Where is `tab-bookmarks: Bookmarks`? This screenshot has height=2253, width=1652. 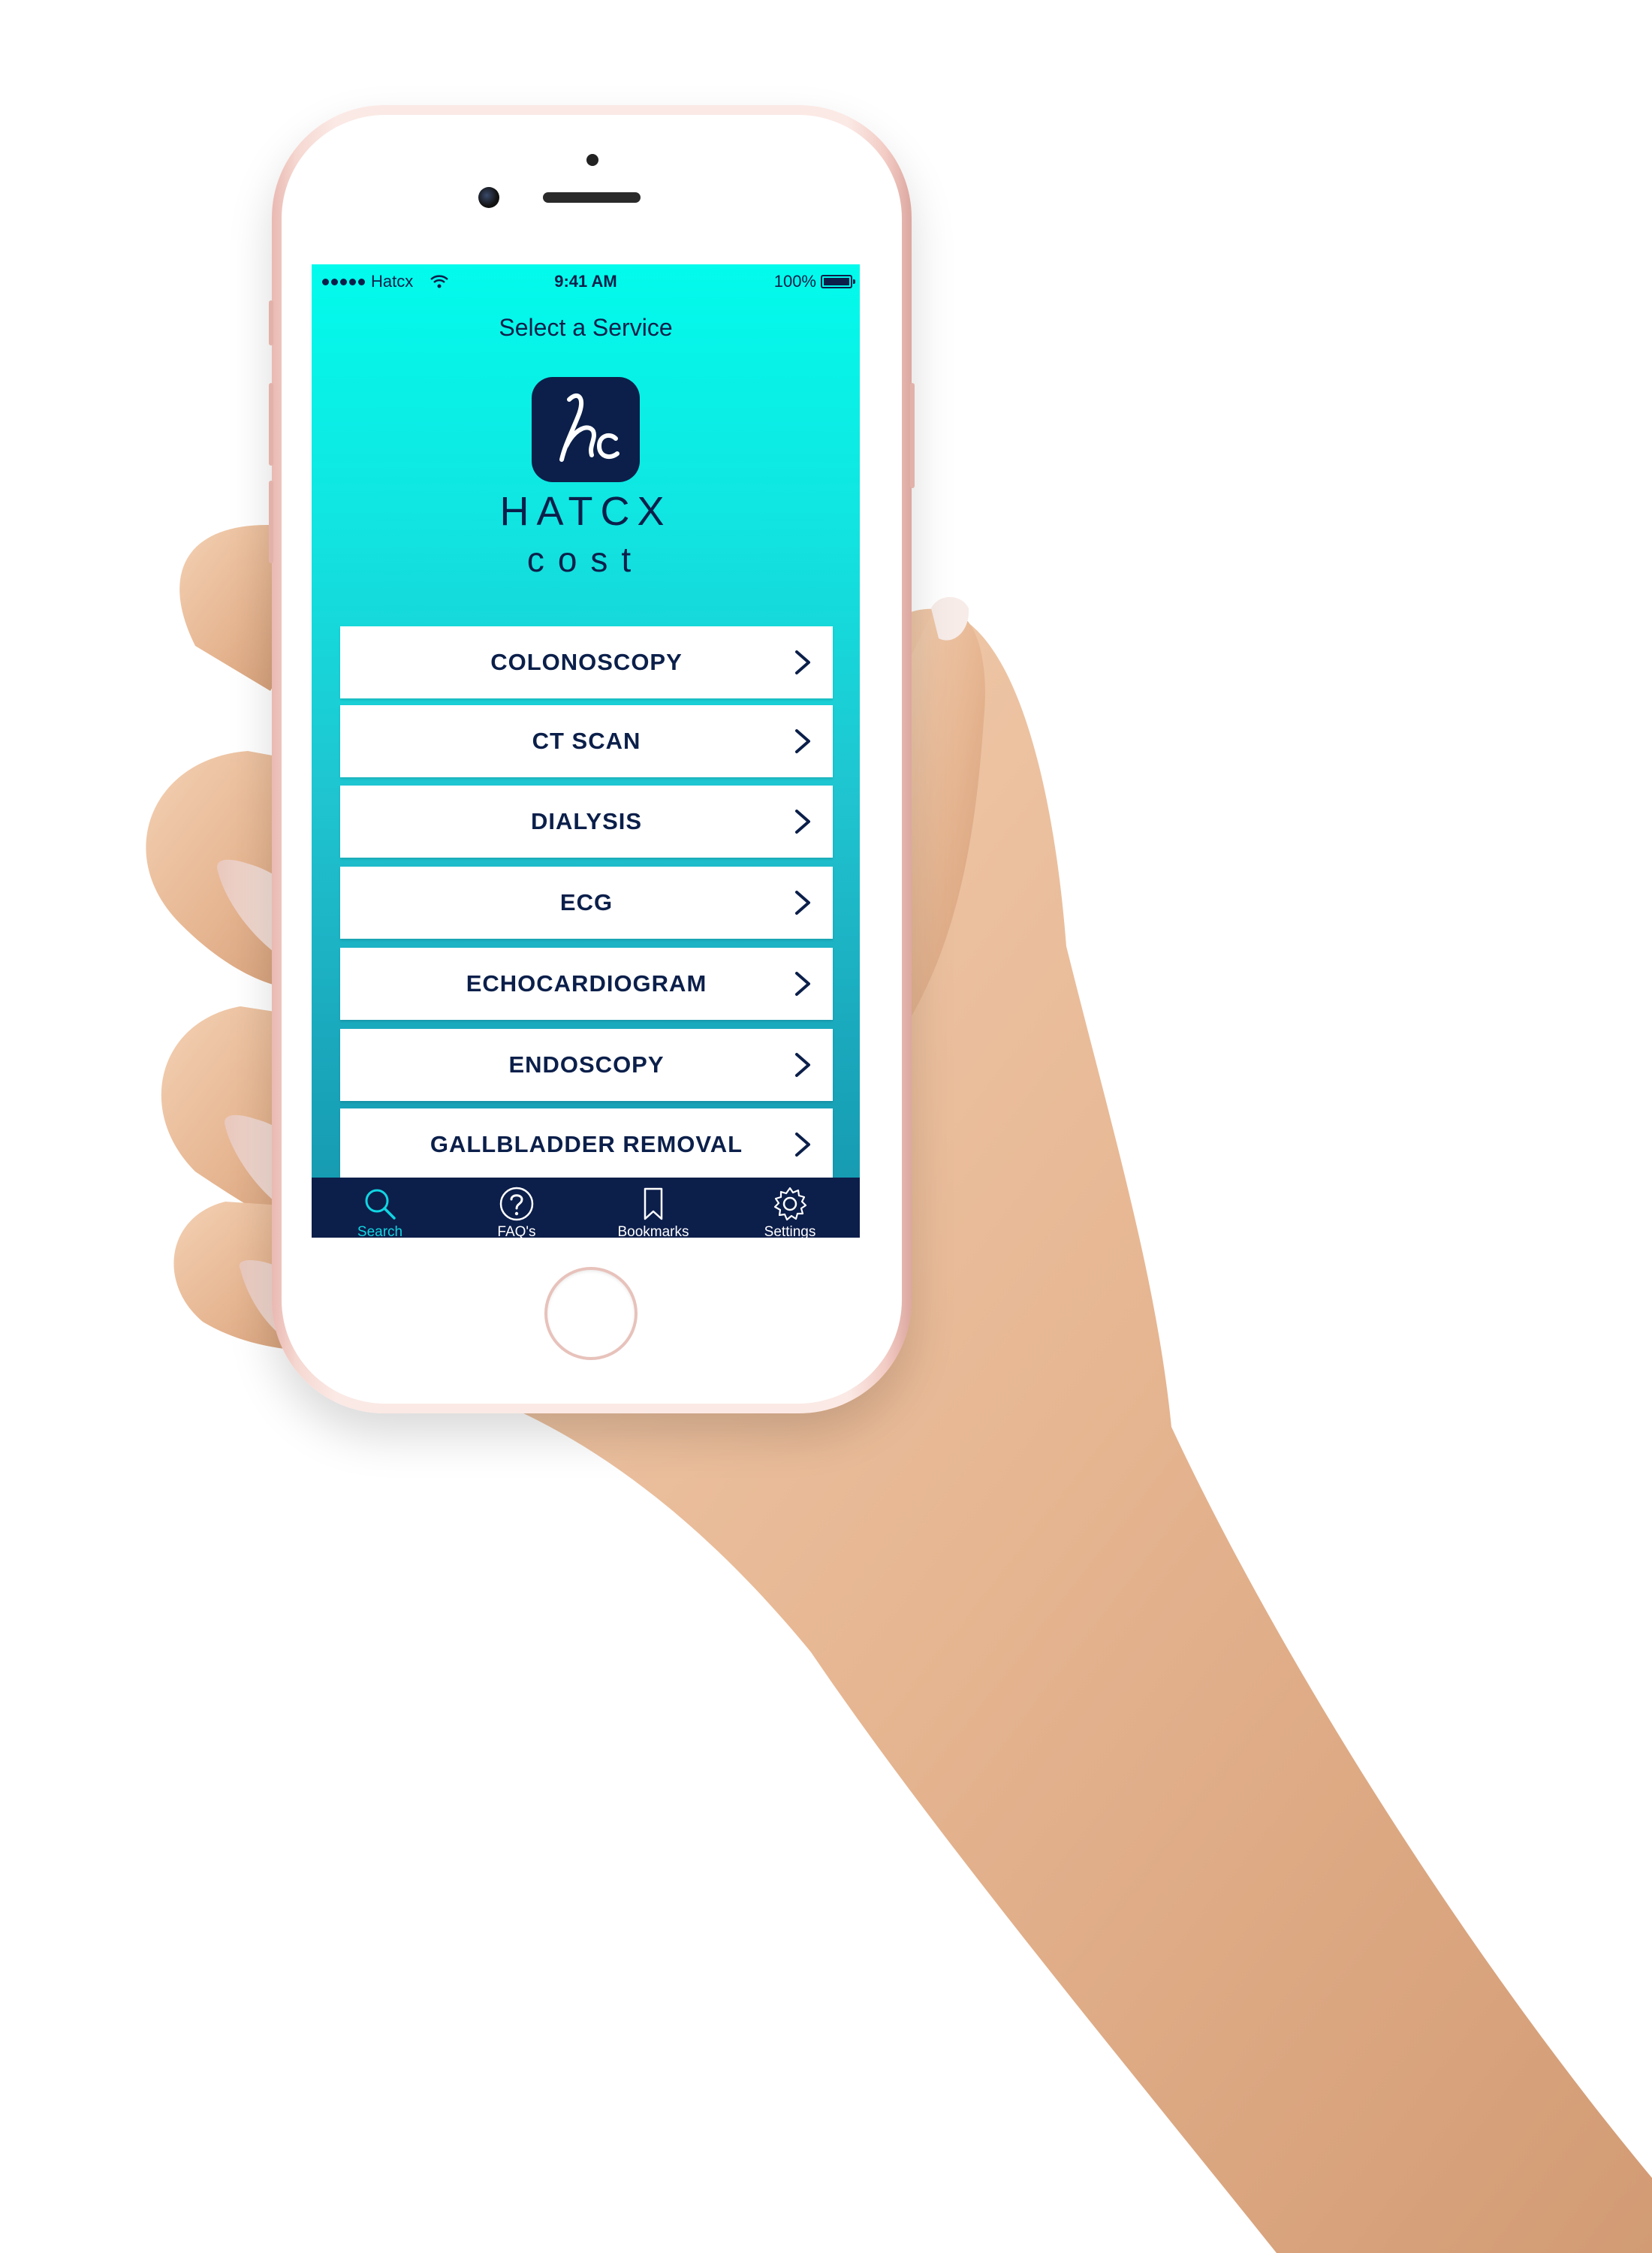
tab-bookmarks: Bookmarks is located at coordinates (653, 1208).